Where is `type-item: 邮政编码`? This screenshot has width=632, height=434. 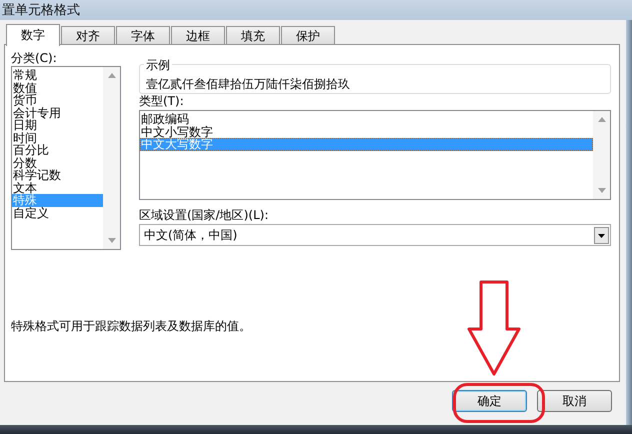 type-item: 邮政编码 is located at coordinates (366, 119).